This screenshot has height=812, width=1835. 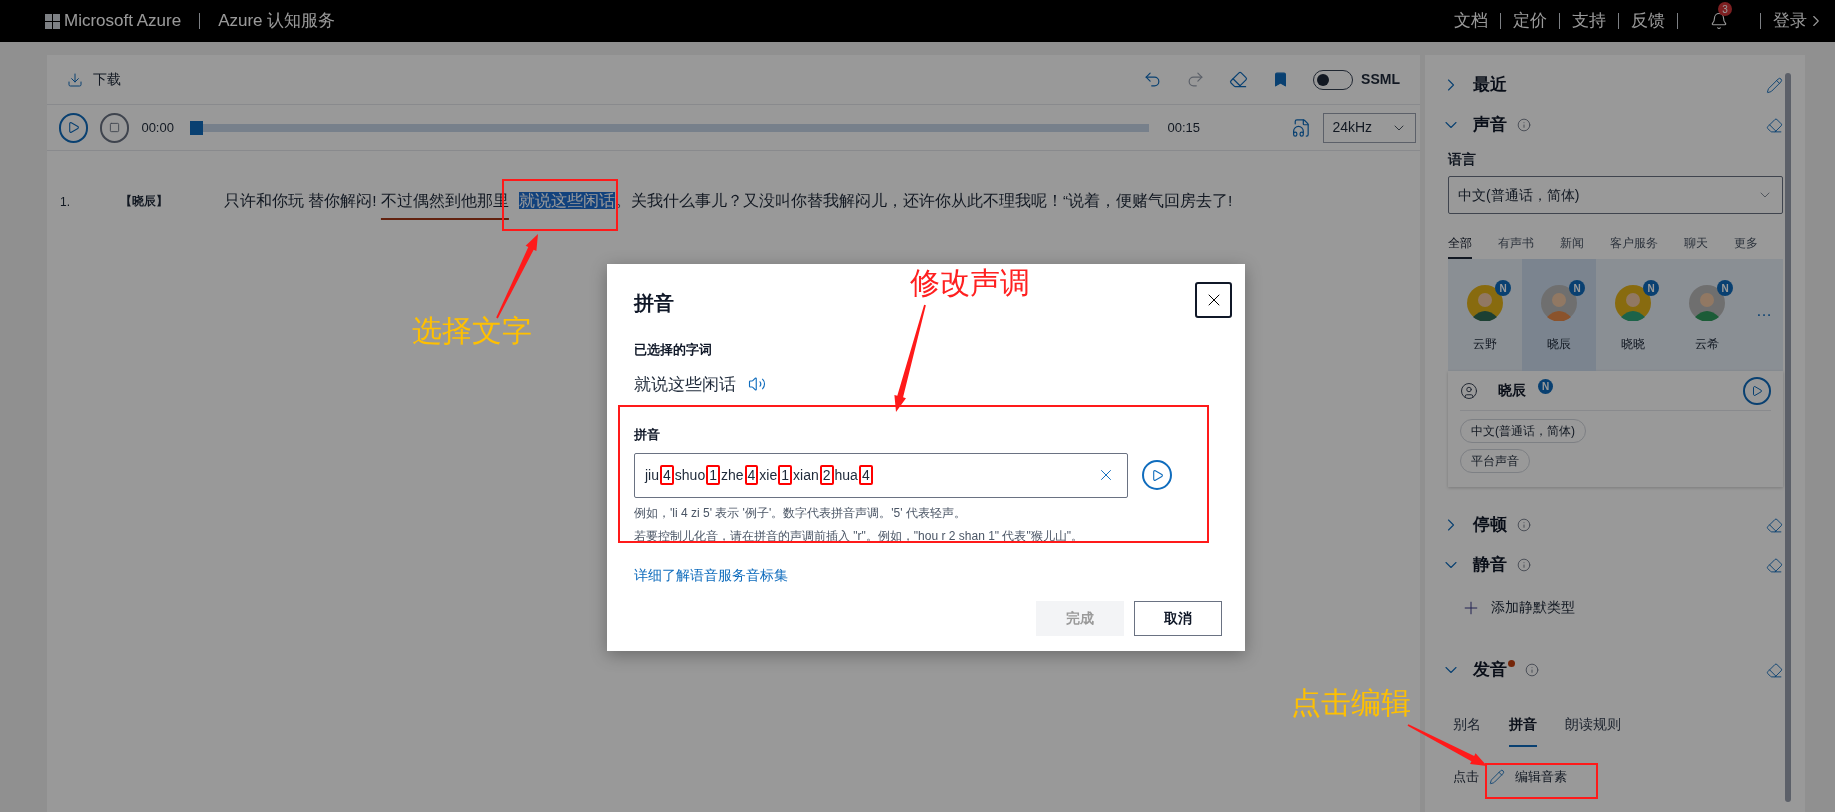 I want to click on voice-category-tab: 客户服务, so click(x=1634, y=246).